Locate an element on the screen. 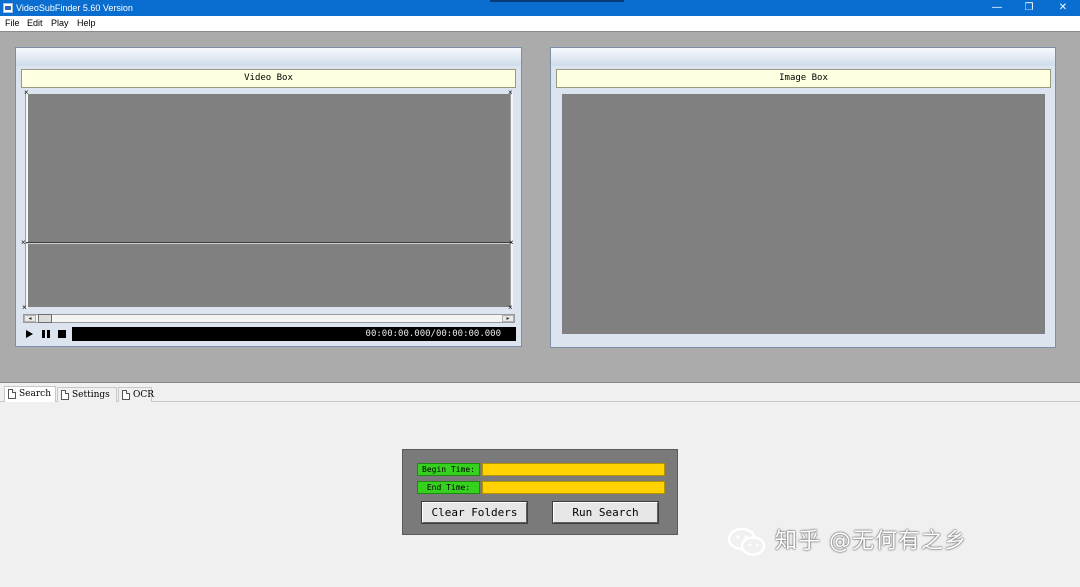  play-button is located at coordinates (29, 333).